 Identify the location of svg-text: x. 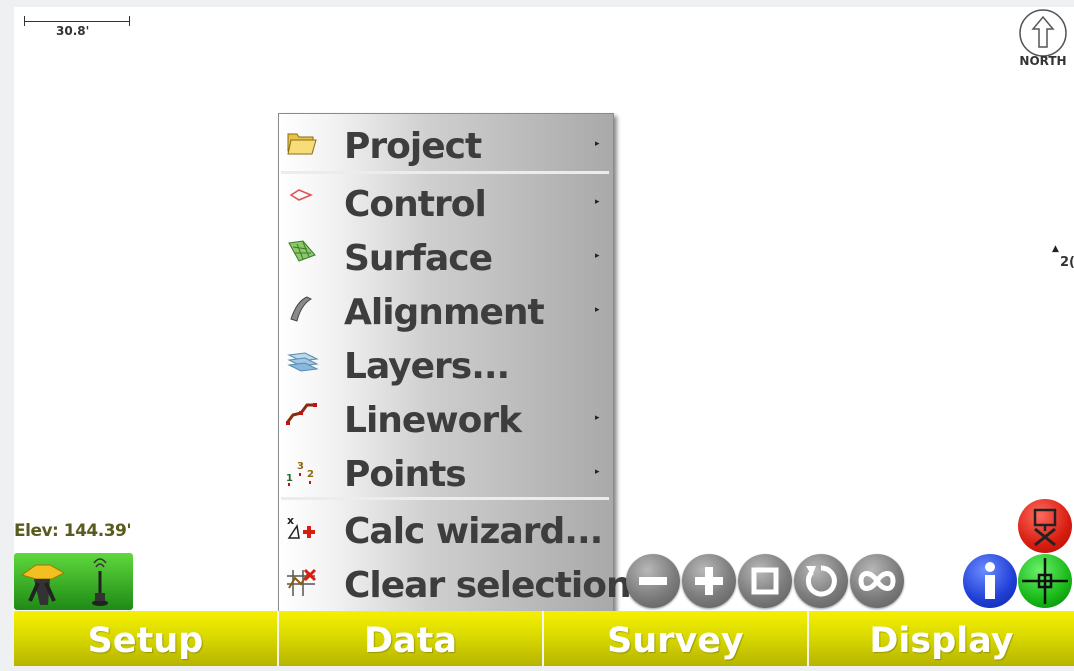
(290, 520).